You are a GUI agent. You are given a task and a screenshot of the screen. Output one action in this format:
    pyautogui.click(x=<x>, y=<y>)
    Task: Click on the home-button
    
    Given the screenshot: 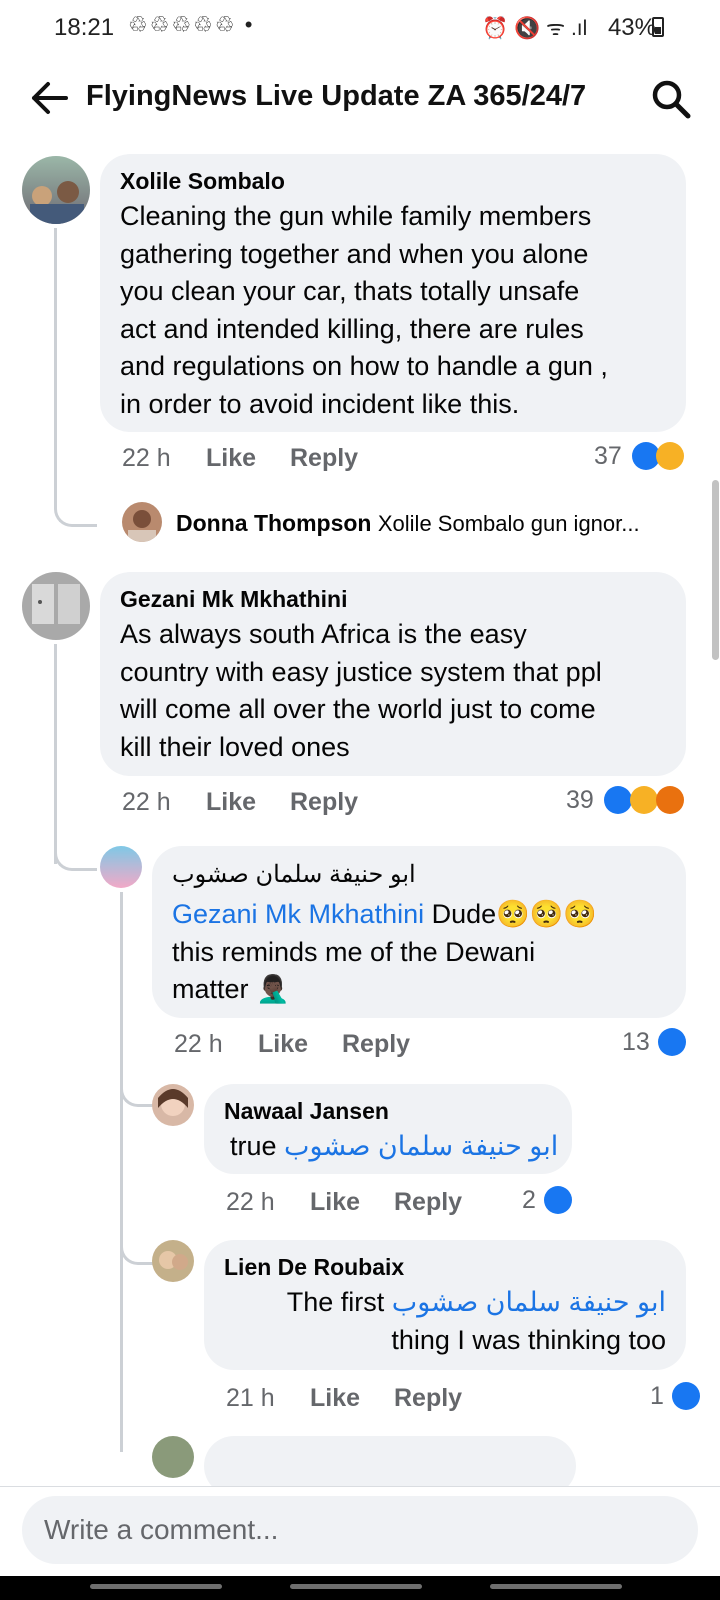 What is the action you would take?
    pyautogui.click(x=356, y=1586)
    